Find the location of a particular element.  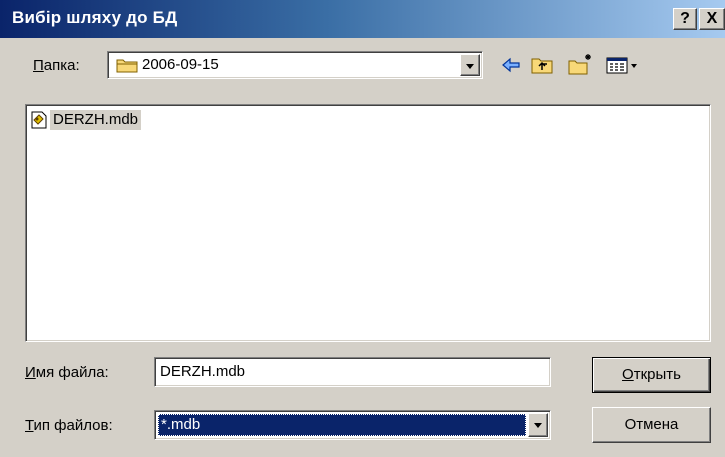

database-file-icon is located at coordinates (39, 120).